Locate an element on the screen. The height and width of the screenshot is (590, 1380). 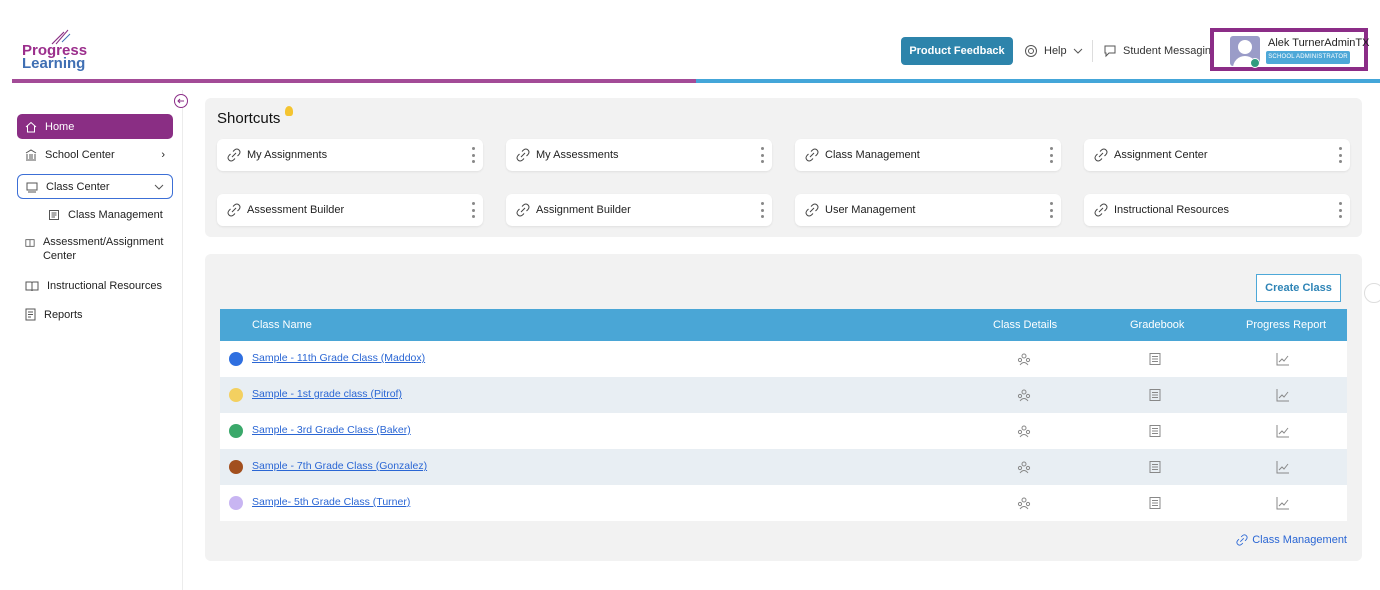
class-name-link: Sample - 1st grade class (Pitrof) is located at coordinates (327, 394).